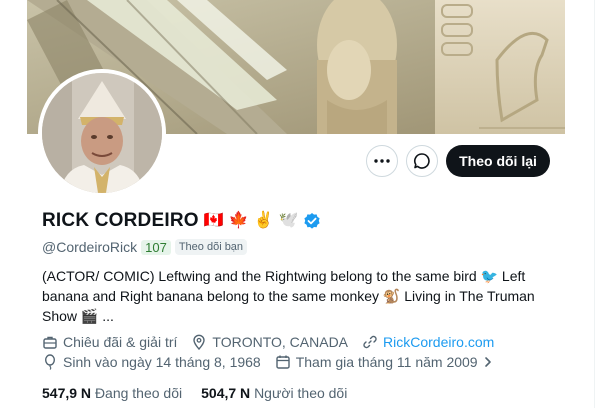  Describe the element at coordinates (213, 220) in the screenshot. I see `canada-flag-emoji: 🇨🇦` at that location.